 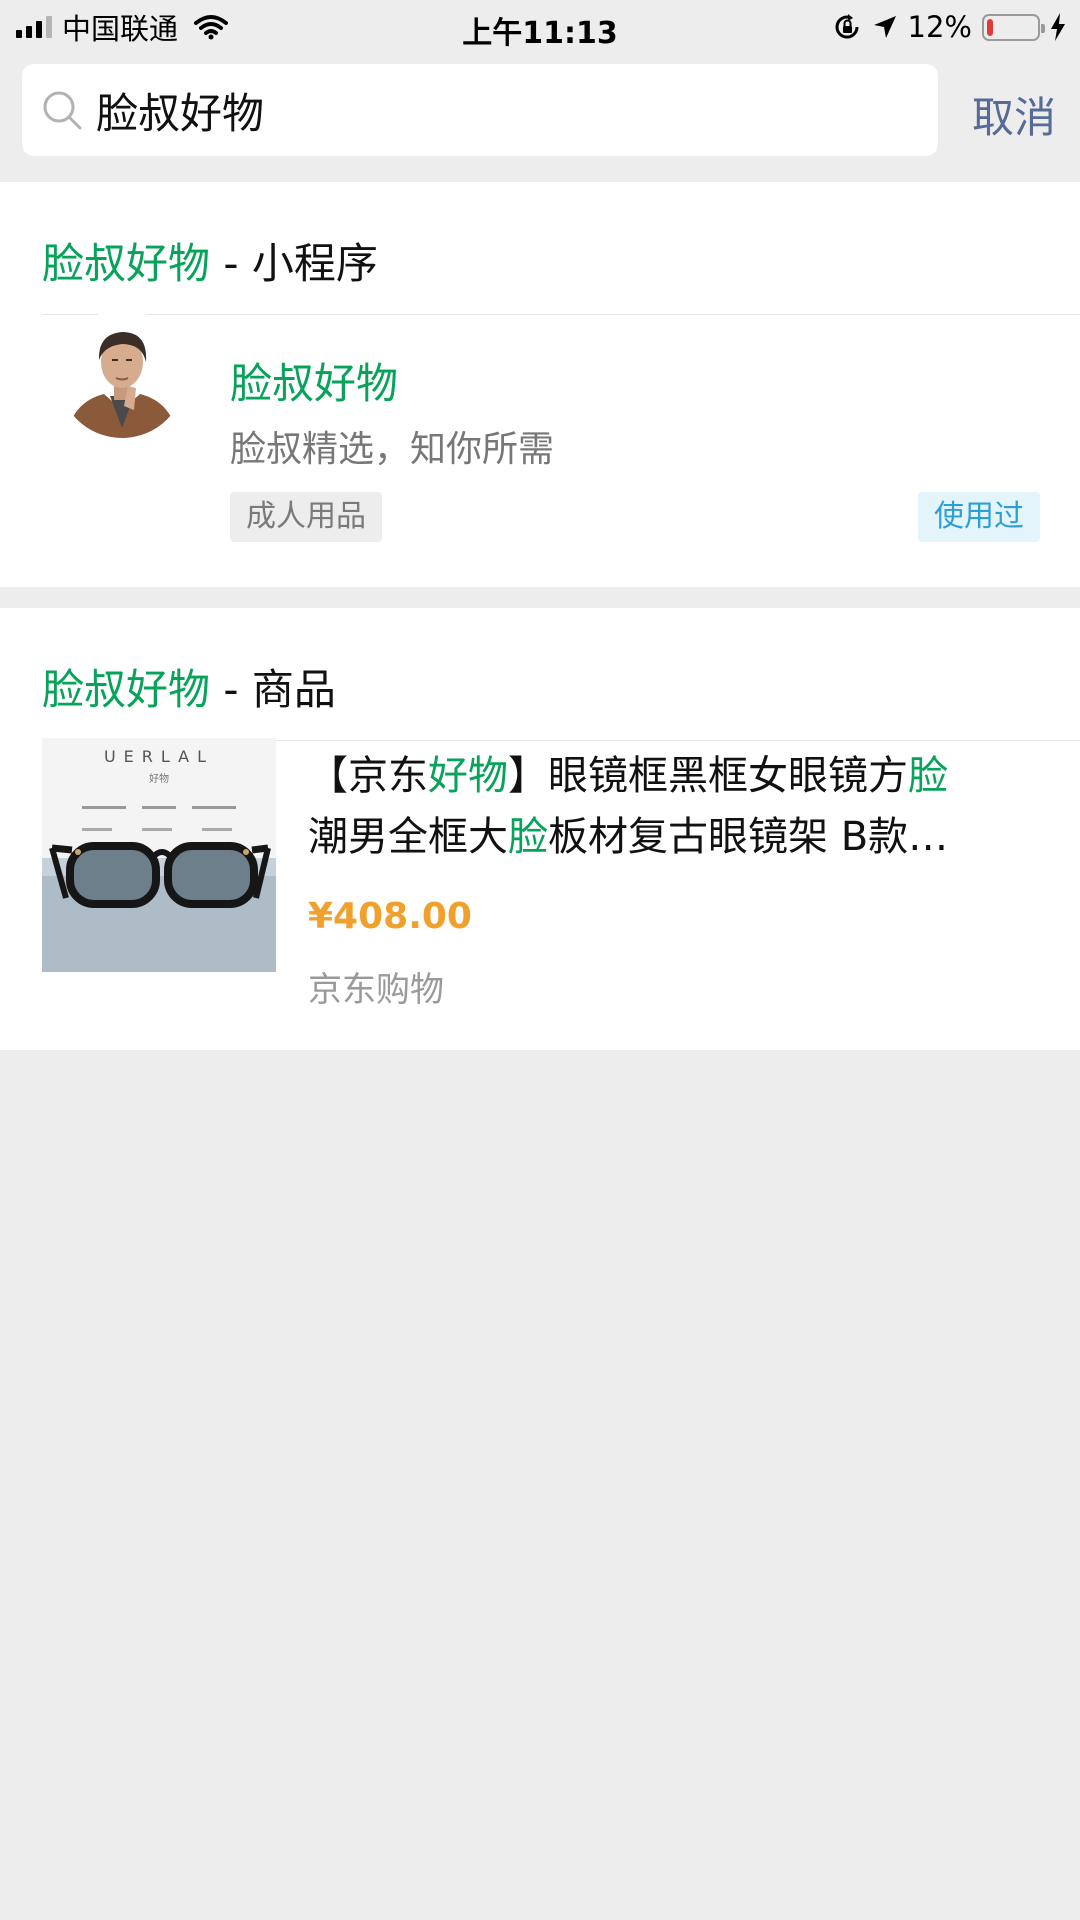 What do you see at coordinates (122, 374) in the screenshot?
I see `avatar` at bounding box center [122, 374].